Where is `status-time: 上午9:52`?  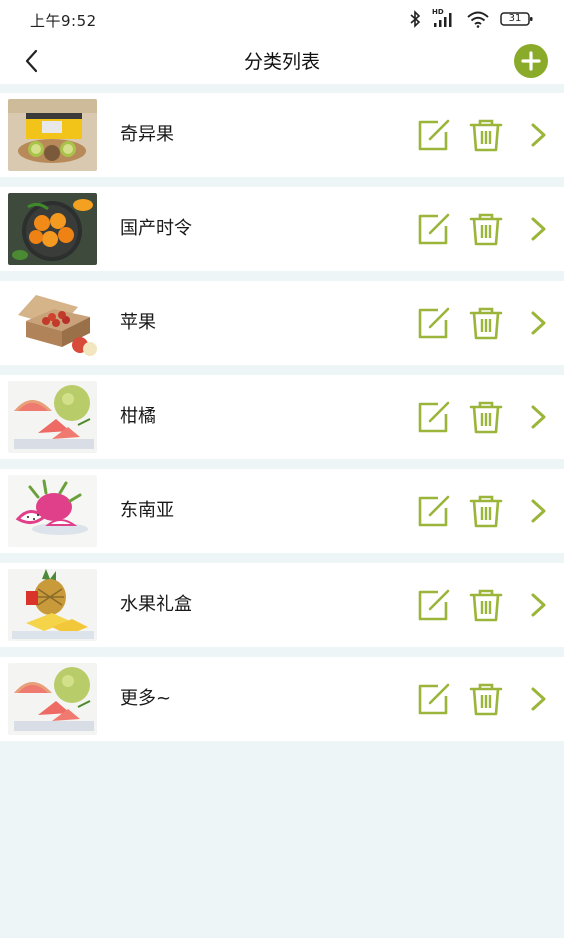 status-time: 上午9:52 is located at coordinates (63, 21).